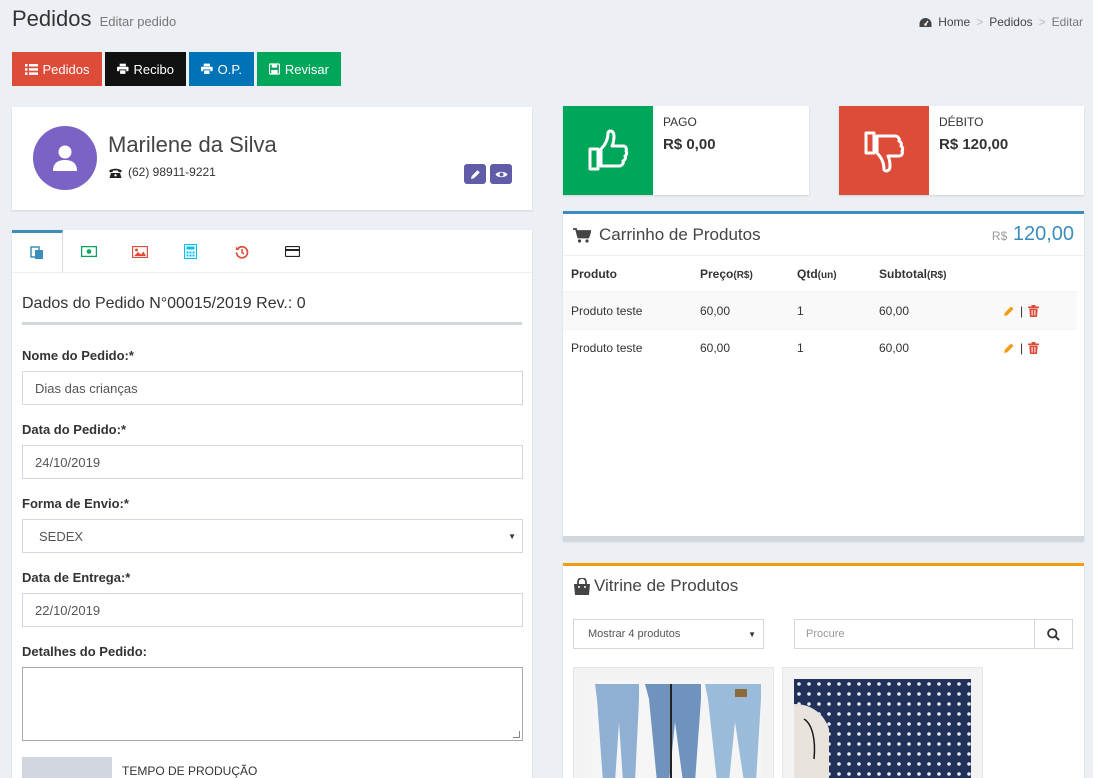  Describe the element at coordinates (37, 251) in the screenshot. I see `tab-dados` at that location.